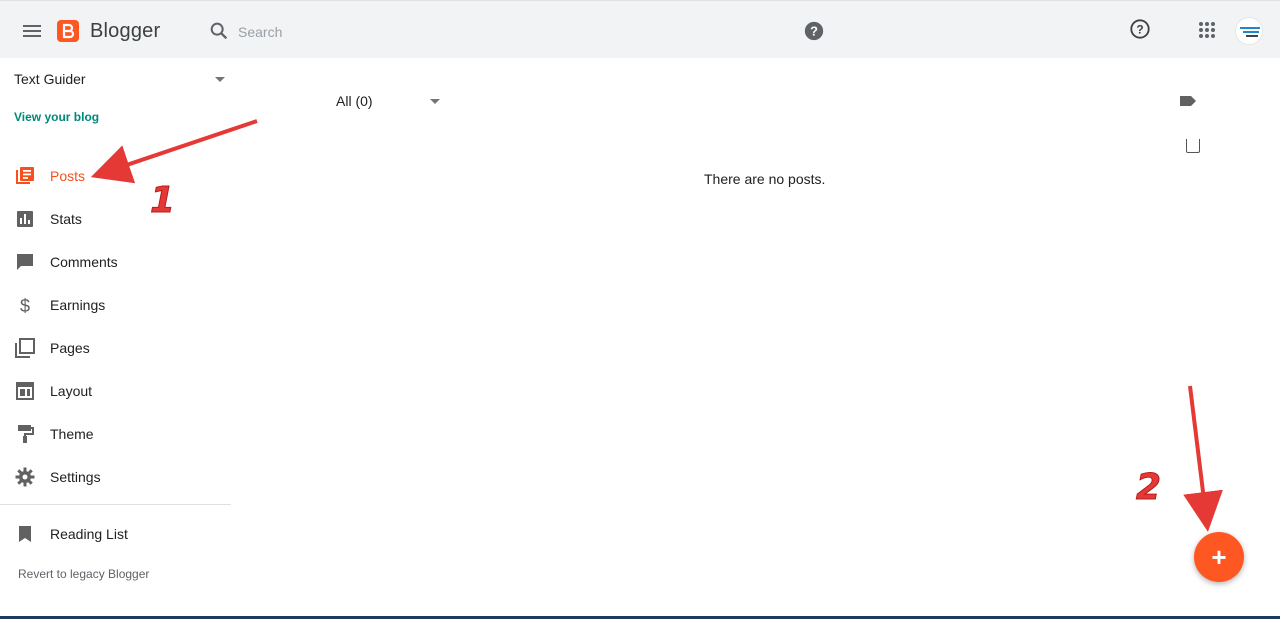  What do you see at coordinates (115, 434) in the screenshot?
I see `sidebar-item-theme: Theme` at bounding box center [115, 434].